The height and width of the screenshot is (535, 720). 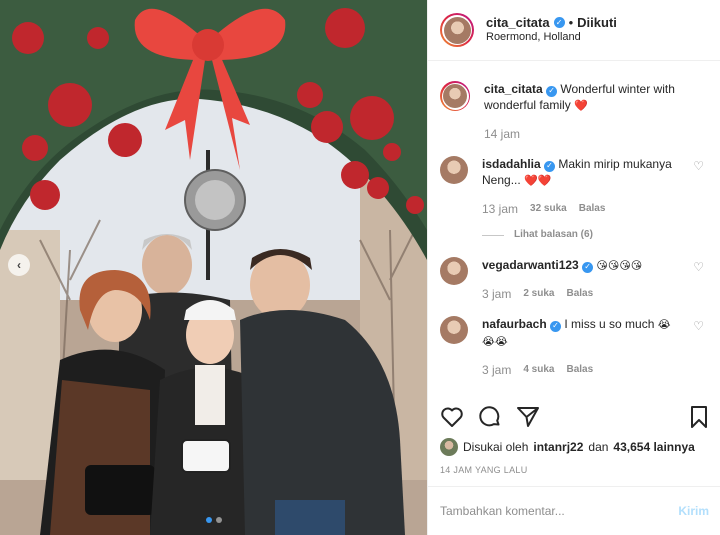 I want to click on bookmark-icon, so click(x=699, y=417).